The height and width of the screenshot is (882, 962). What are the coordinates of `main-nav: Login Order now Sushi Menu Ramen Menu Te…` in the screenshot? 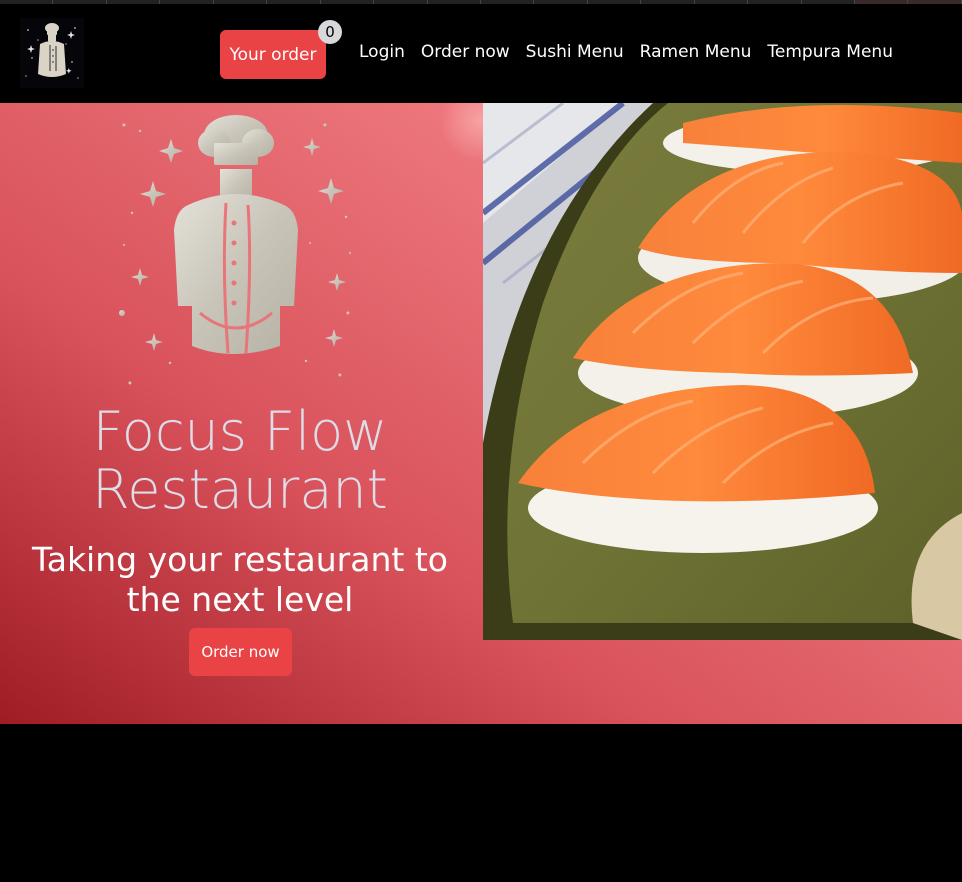 It's located at (626, 52).